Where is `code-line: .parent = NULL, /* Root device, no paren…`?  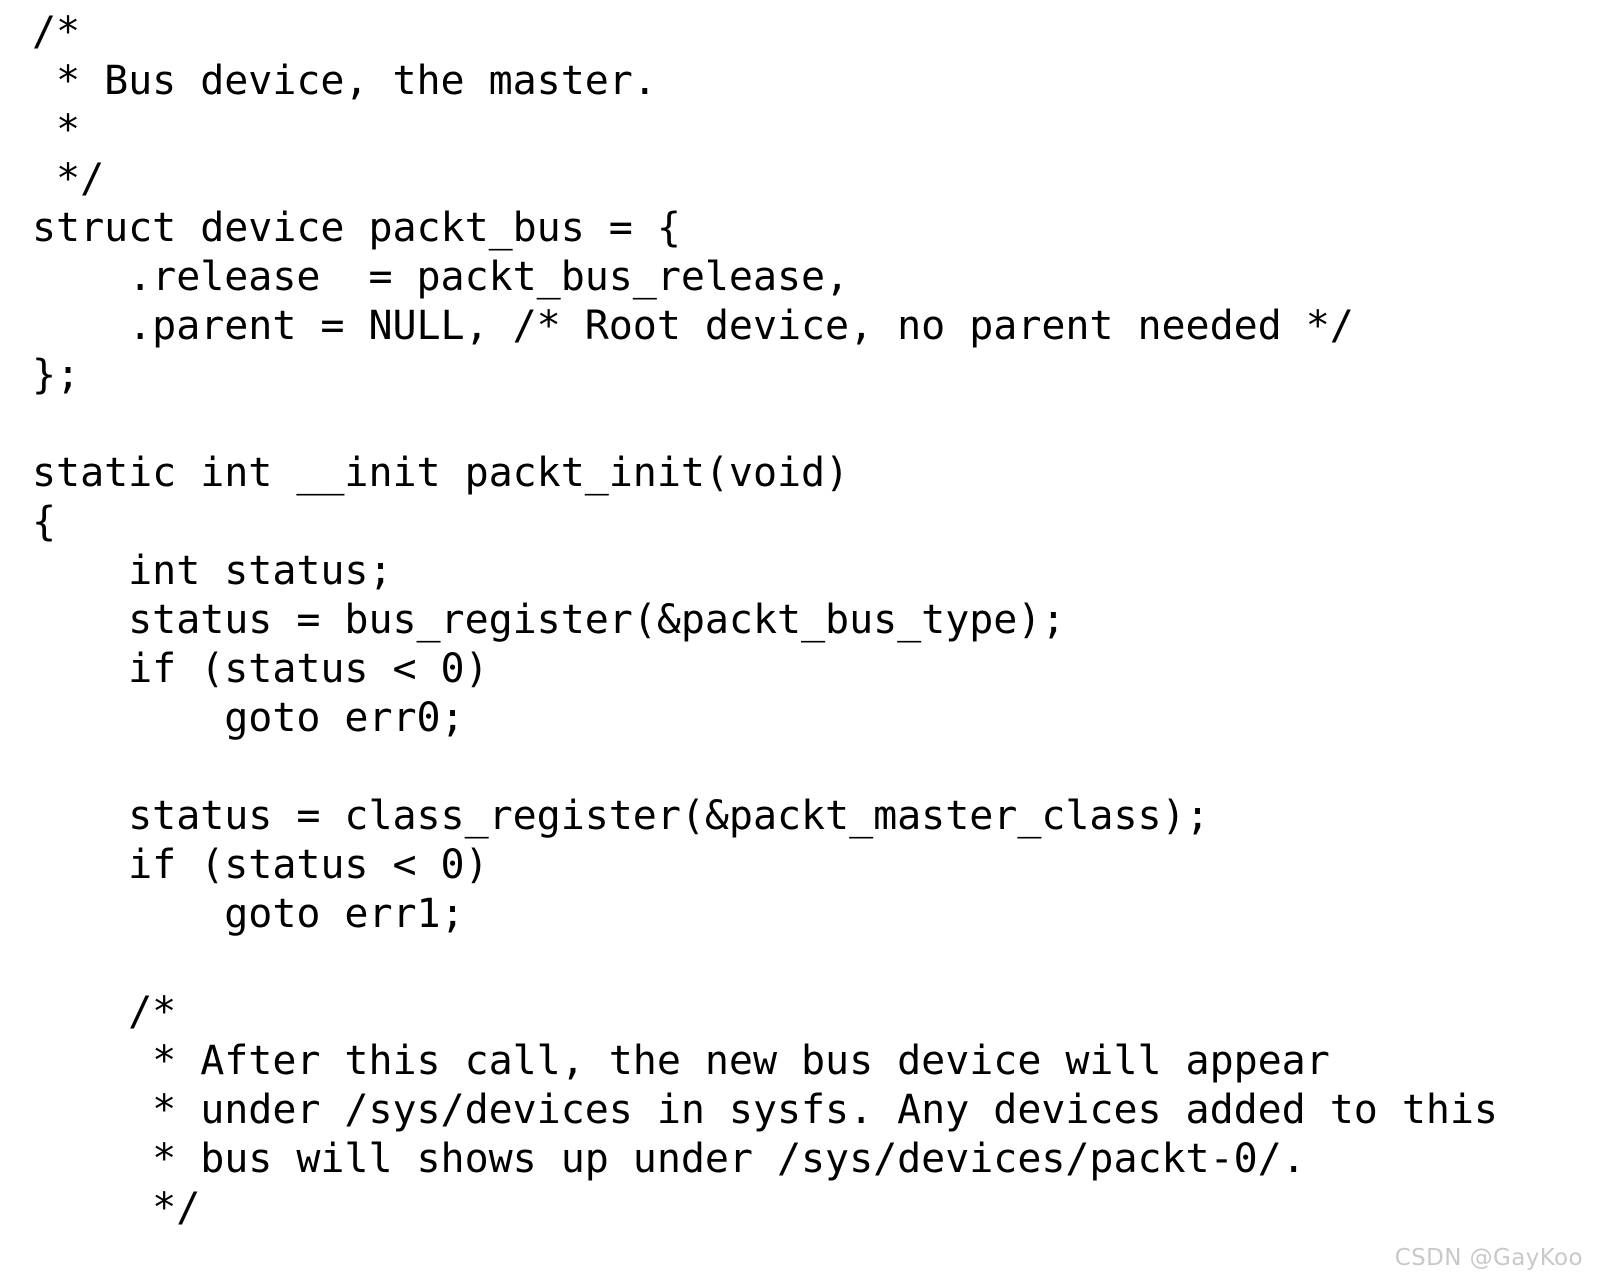 code-line: .parent = NULL, /* Root device, no paren… is located at coordinates (693, 326).